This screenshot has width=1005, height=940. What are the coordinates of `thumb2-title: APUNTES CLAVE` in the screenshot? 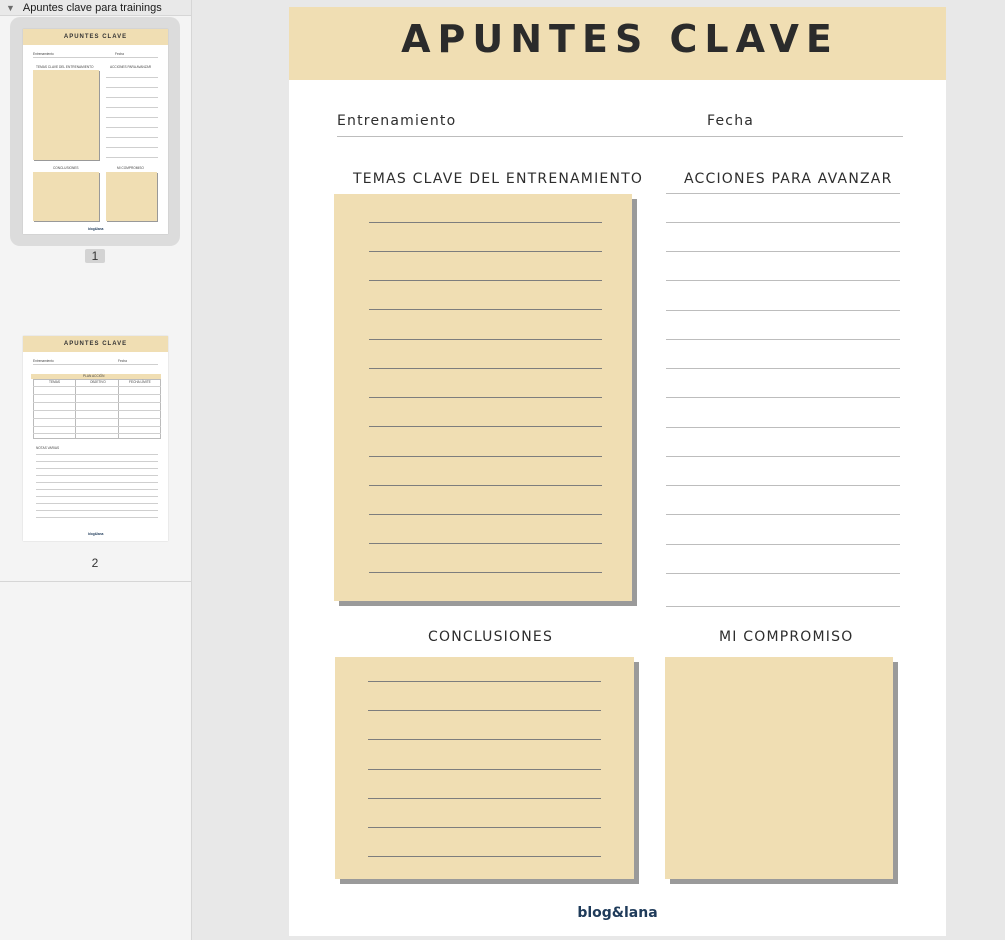 It's located at (95, 344).